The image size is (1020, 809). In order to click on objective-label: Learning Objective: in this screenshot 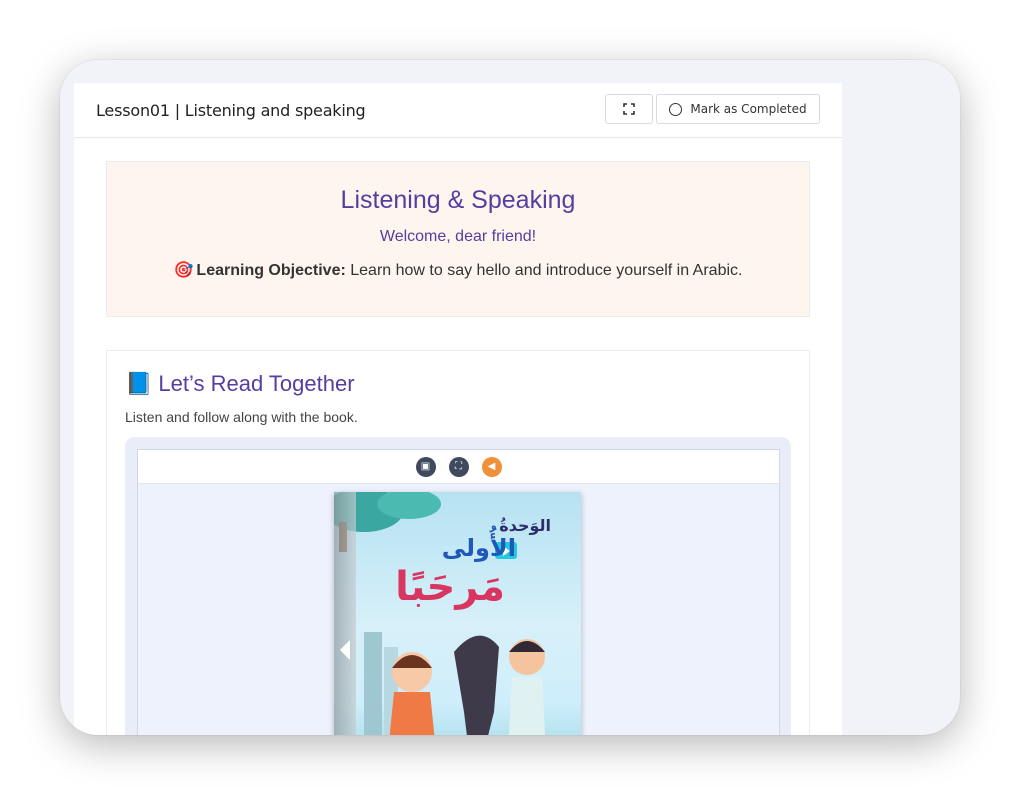, I will do `click(271, 270)`.